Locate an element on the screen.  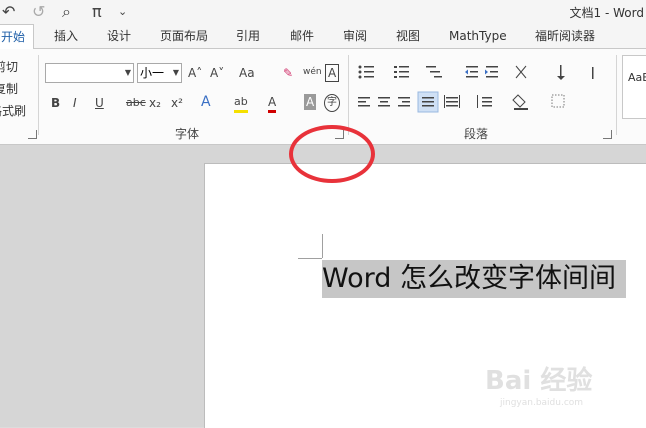
redo-icon: ↺ is located at coordinates (38, 12).